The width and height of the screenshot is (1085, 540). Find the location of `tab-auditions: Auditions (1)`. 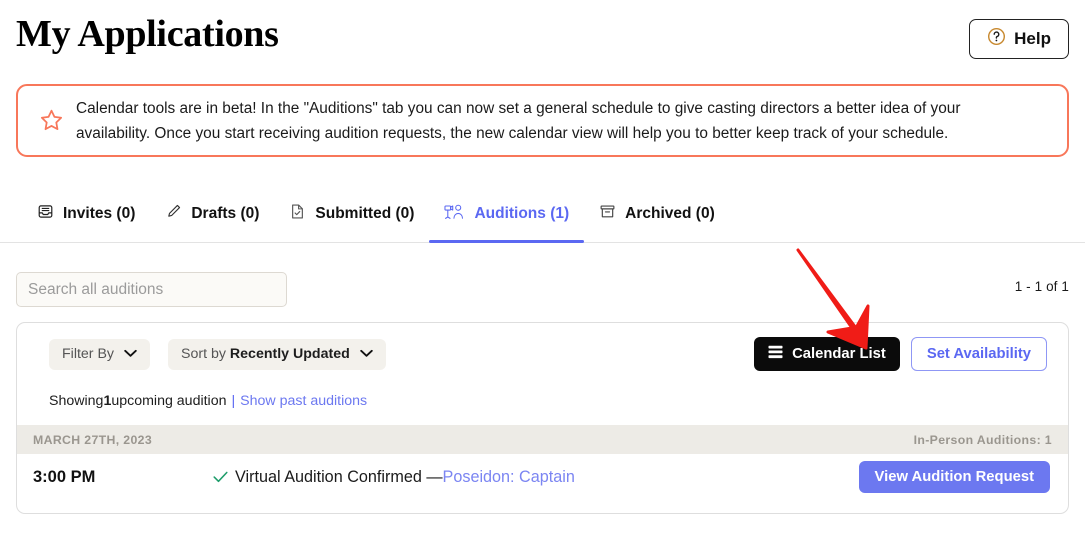

tab-auditions: Auditions (1) is located at coordinates (506, 219).